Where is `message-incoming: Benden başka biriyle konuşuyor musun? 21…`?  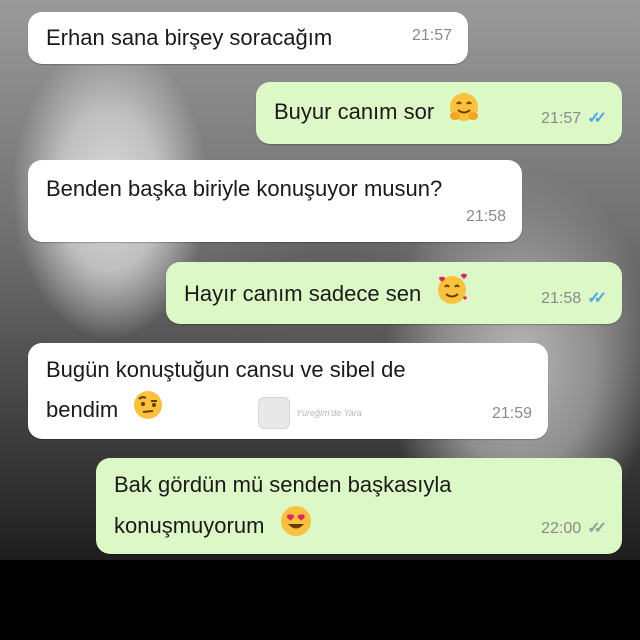 message-incoming: Benden başka biriyle konuşuyor musun? 21… is located at coordinates (275, 201).